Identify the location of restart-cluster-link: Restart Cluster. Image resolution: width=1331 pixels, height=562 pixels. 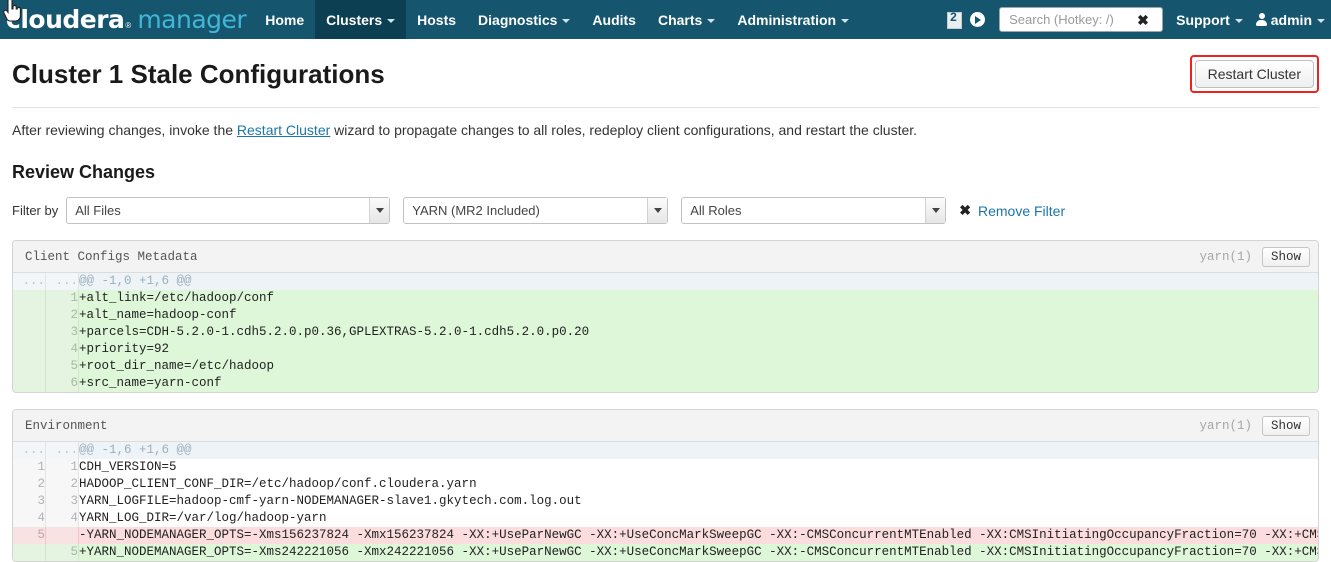
(283, 130).